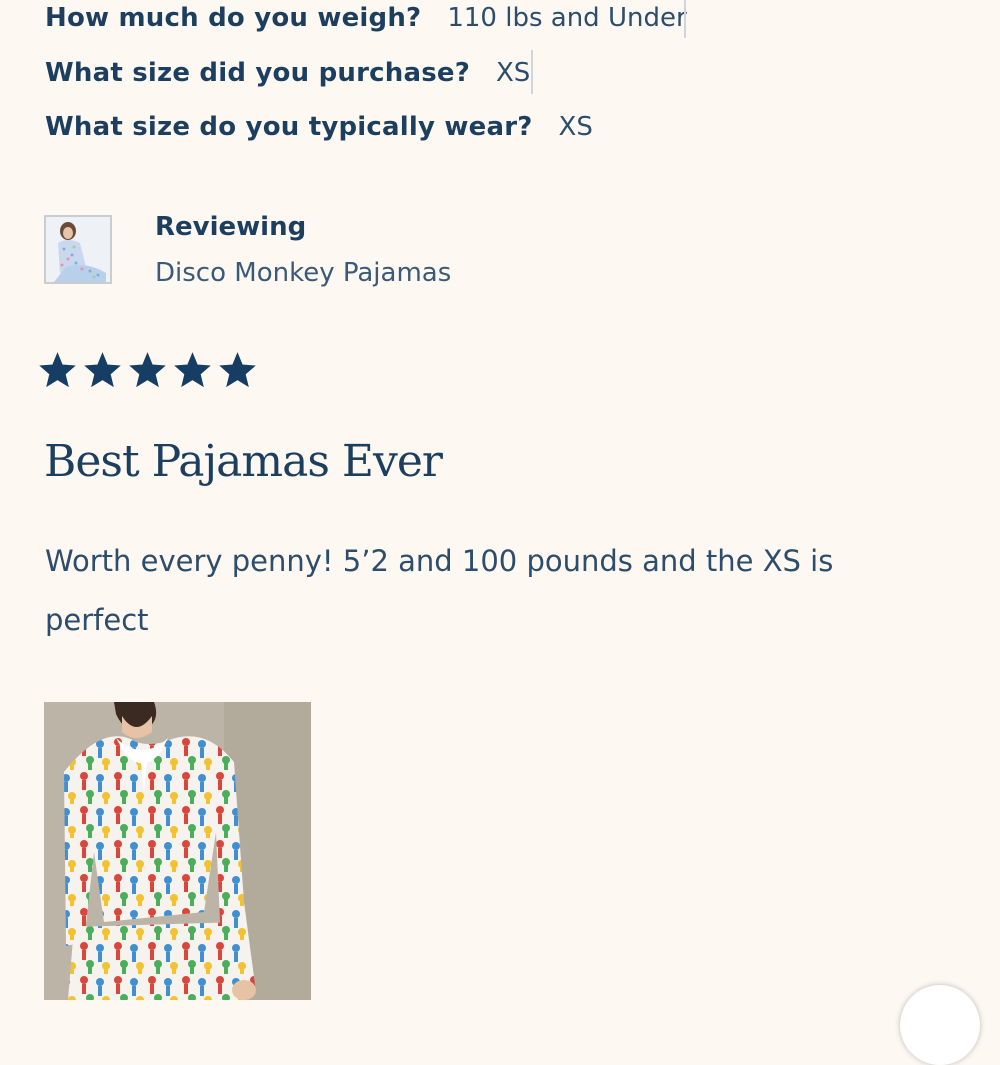 The height and width of the screenshot is (1065, 1000). What do you see at coordinates (567, 18) in the screenshot?
I see `qa-answer: 110 lbs and Under` at bounding box center [567, 18].